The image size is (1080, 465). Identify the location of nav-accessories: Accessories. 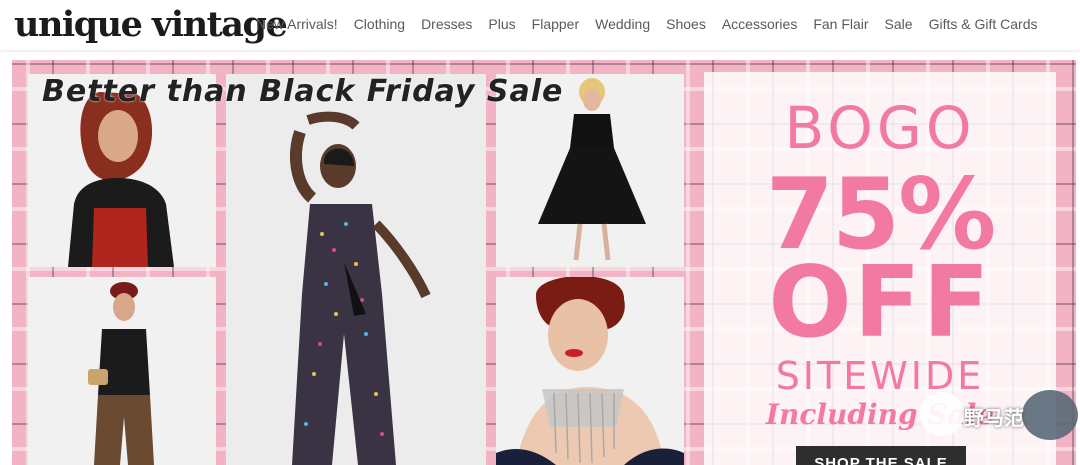
(759, 24).